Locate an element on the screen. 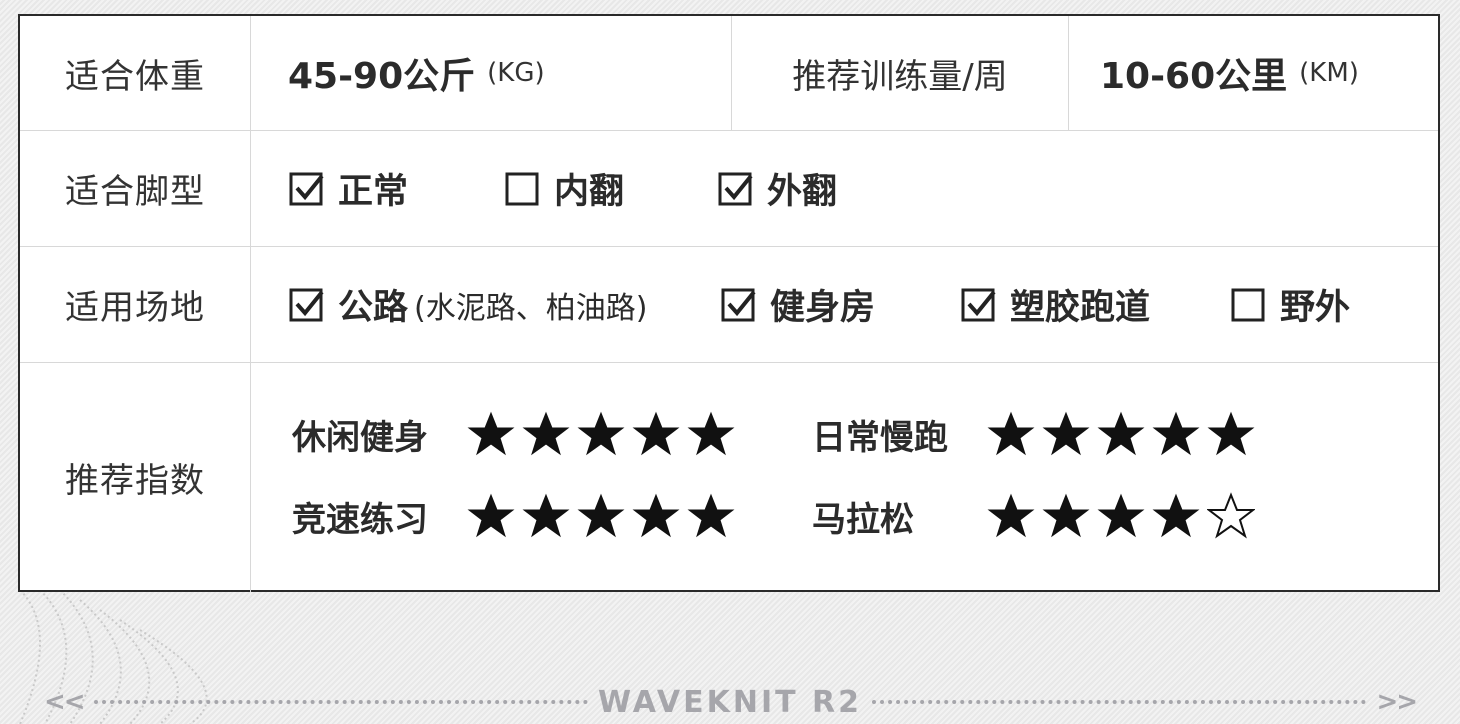 Image resolution: width=1460 pixels, height=724 pixels. weight-label: 适合体重 is located at coordinates (135, 76).